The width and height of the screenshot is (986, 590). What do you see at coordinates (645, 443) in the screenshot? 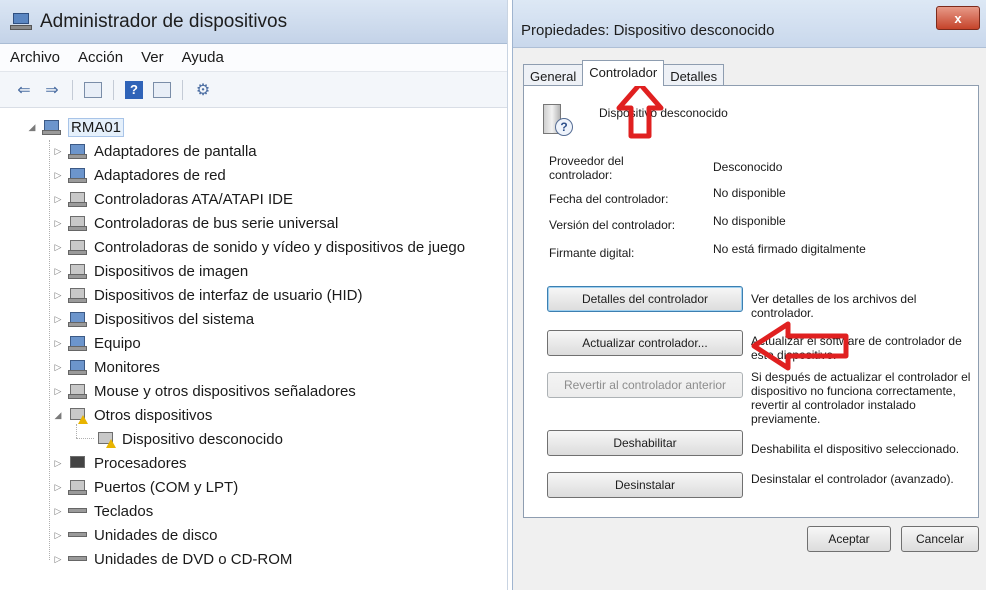
I see `disable-device-button: Deshabilitar` at bounding box center [645, 443].